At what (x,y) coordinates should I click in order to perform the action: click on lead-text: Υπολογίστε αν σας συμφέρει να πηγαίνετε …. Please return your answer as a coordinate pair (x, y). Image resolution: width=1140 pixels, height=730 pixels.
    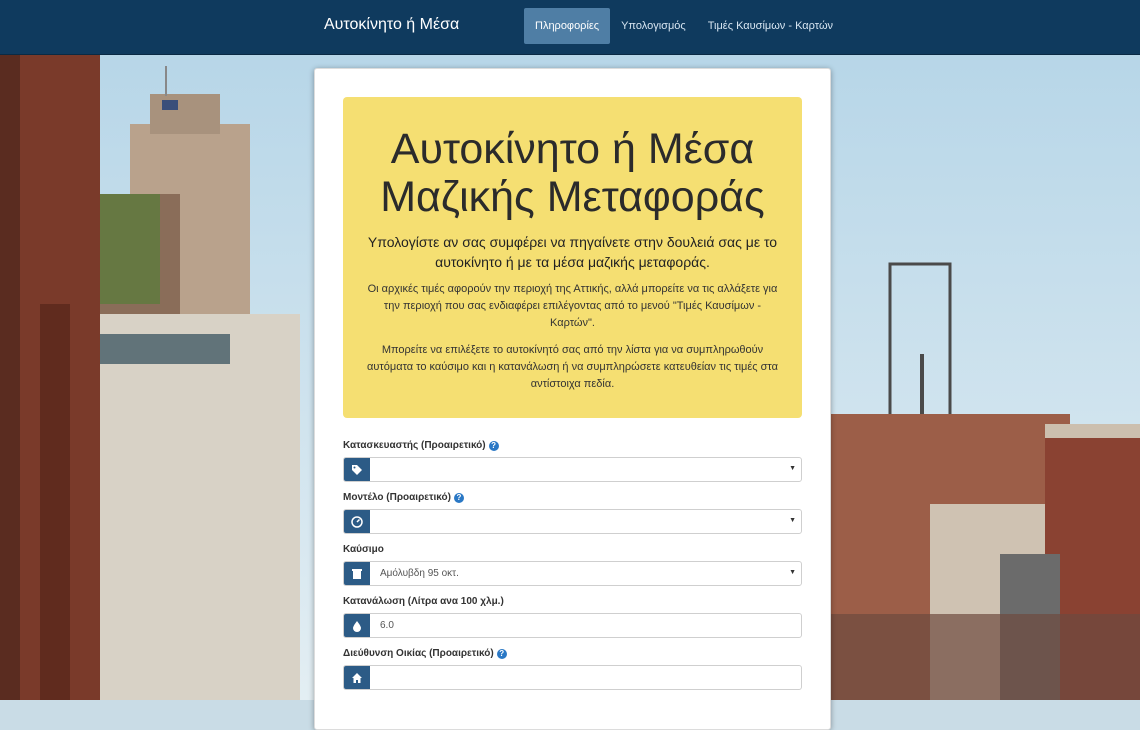
    Looking at the image, I should click on (572, 252).